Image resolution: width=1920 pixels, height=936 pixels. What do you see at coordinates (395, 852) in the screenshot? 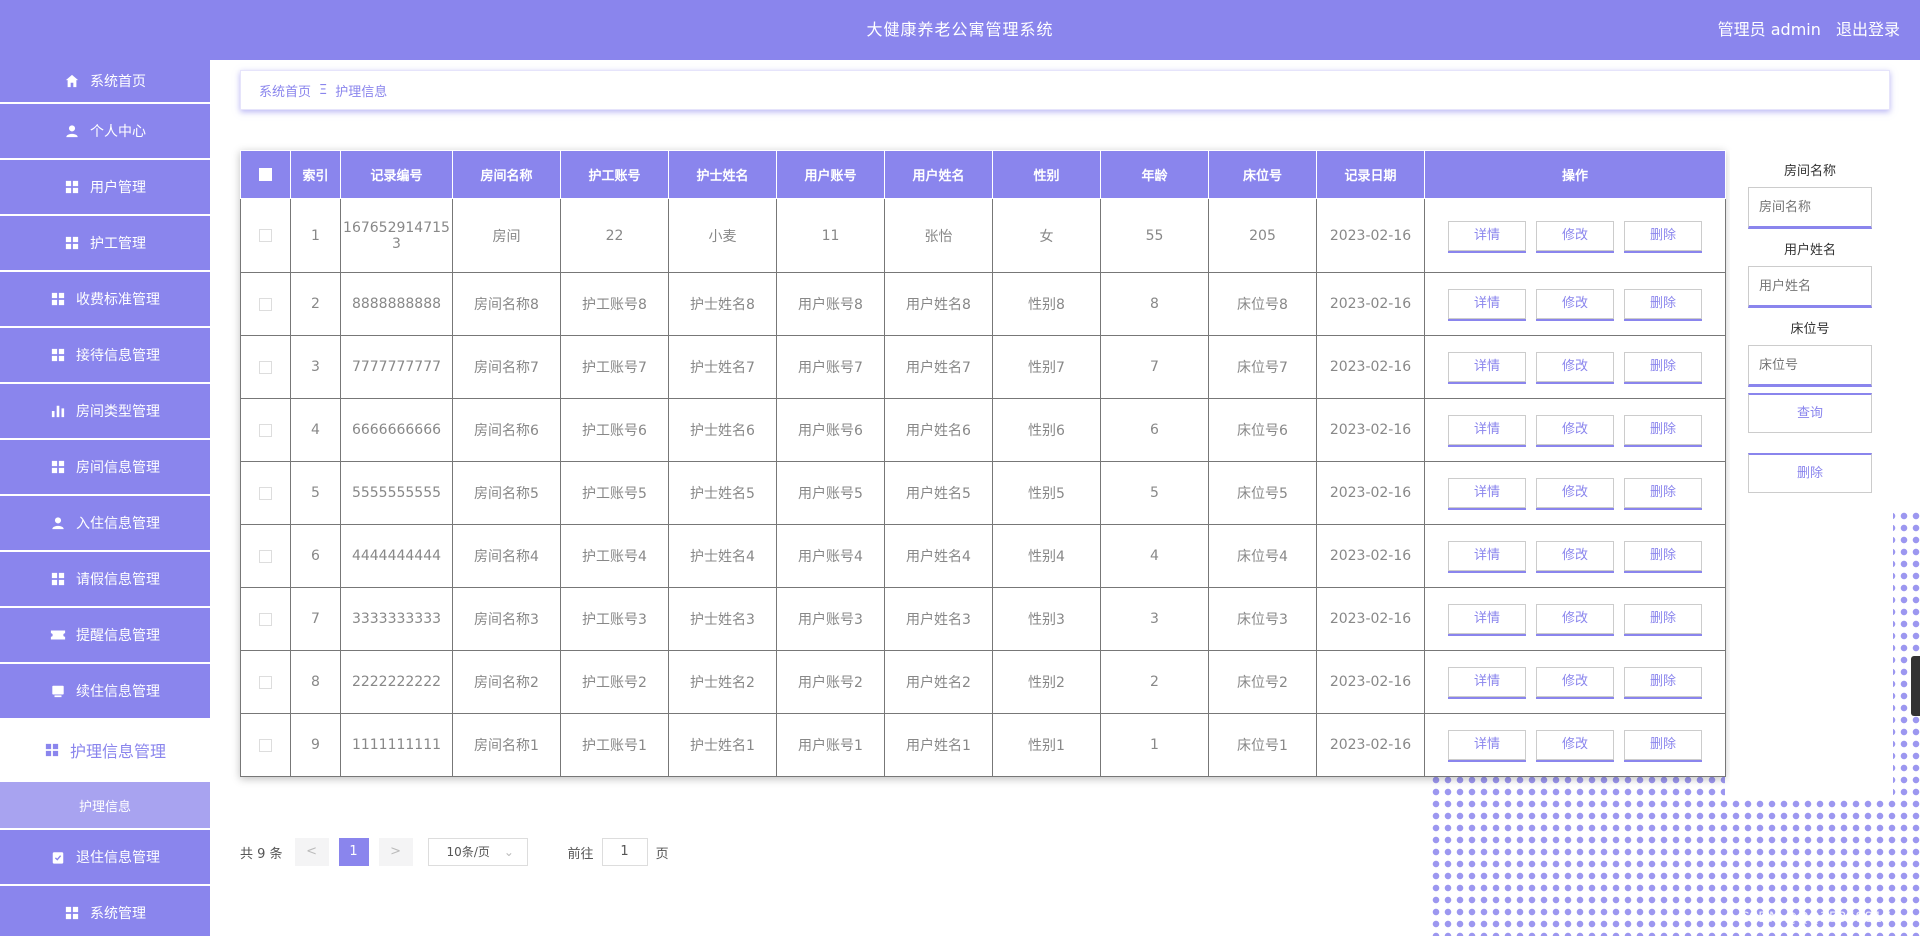
I see `next-page-button: >` at bounding box center [395, 852].